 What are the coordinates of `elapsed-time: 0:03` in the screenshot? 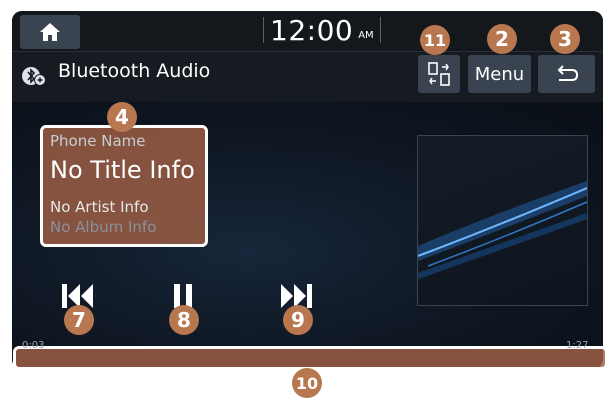 It's located at (33, 345).